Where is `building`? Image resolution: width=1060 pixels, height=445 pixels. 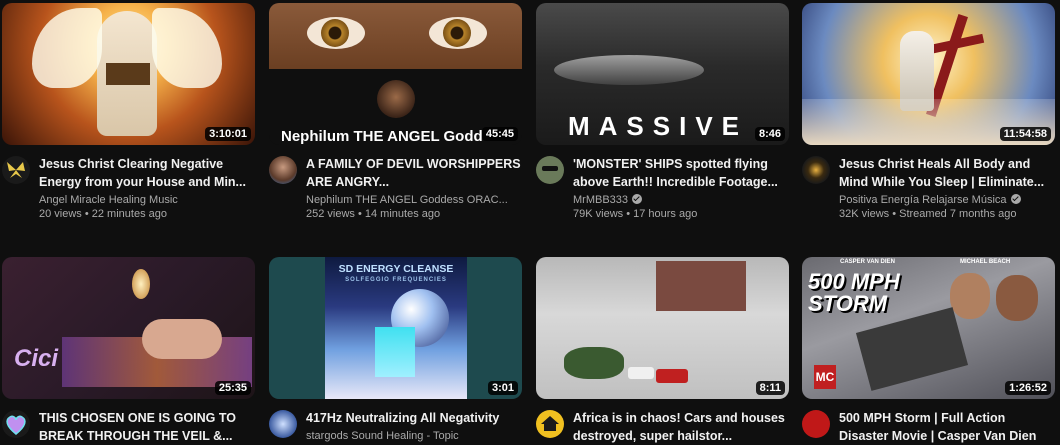 building is located at coordinates (701, 286).